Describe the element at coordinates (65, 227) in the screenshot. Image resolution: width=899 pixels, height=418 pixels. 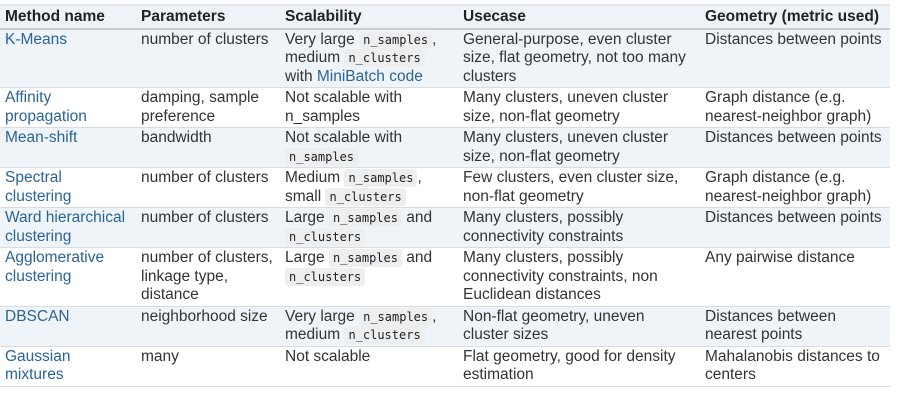
I see `method-name-cell-link: Ward hierarchical clustering` at that location.